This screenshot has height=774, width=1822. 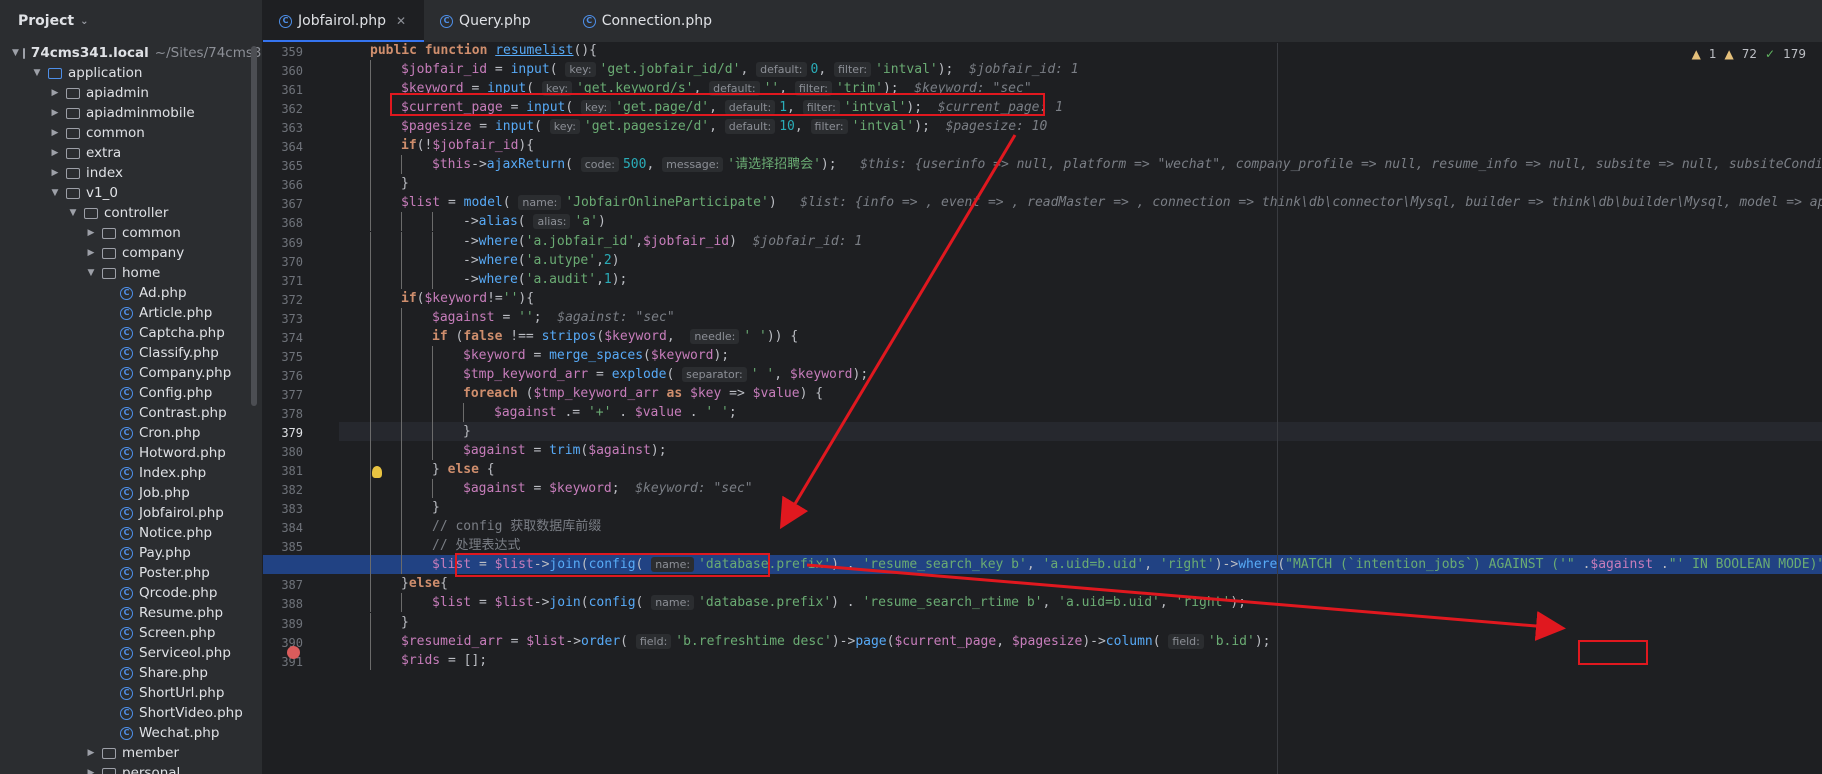 What do you see at coordinates (1080, 412) in the screenshot?
I see `code-line: $against .= '+' . $value . ' ';` at bounding box center [1080, 412].